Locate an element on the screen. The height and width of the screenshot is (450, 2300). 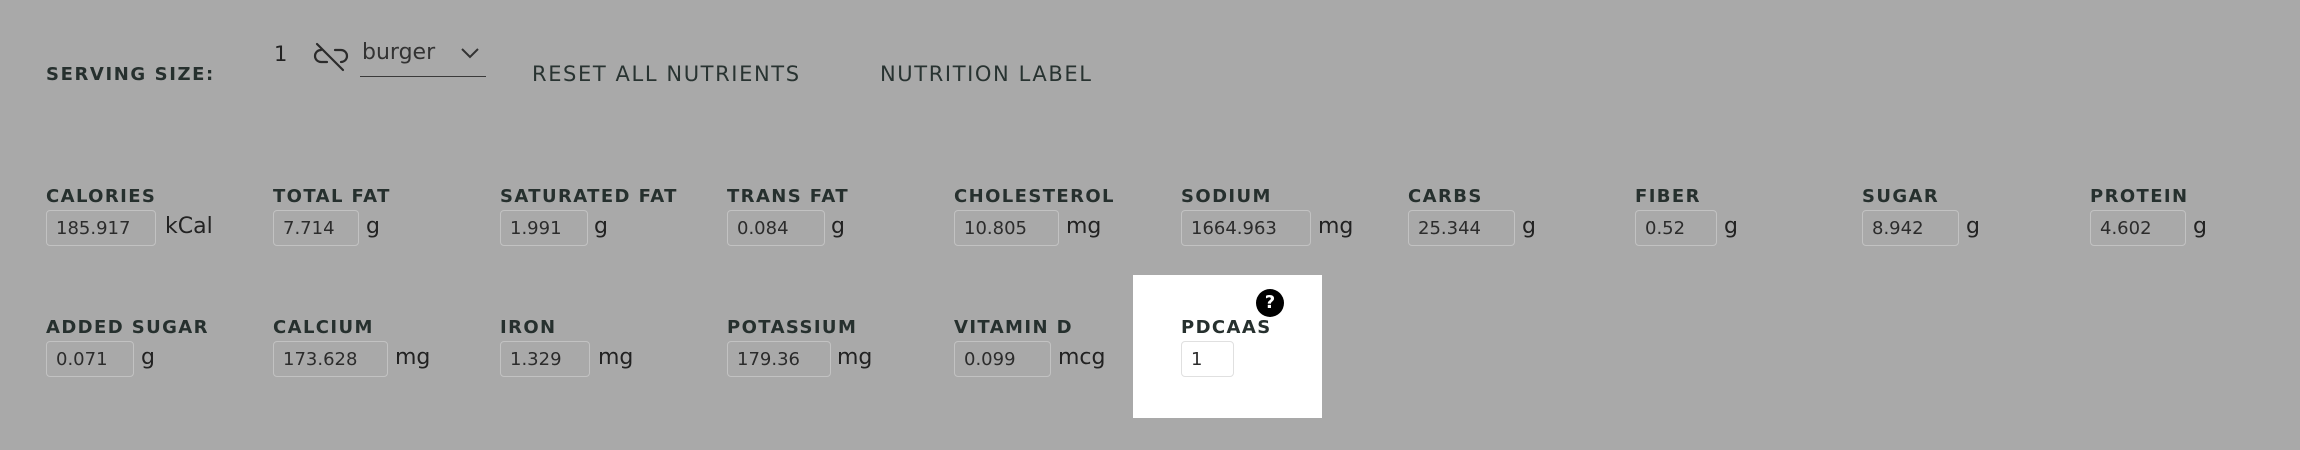
calories-label: CALORIES is located at coordinates (101, 196).